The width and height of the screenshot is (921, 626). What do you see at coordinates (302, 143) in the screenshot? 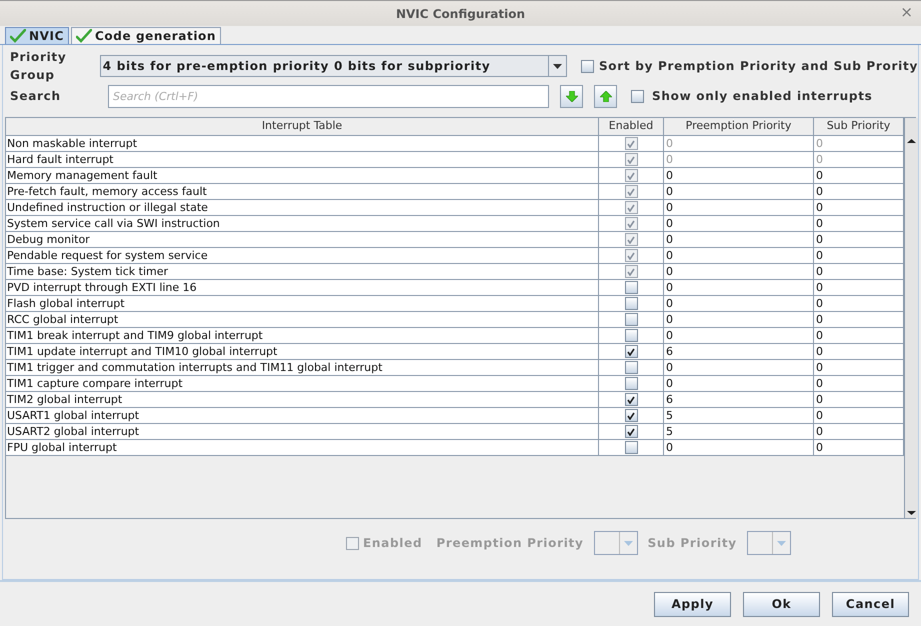
I see `table-cell: Non maskable interrupt` at bounding box center [302, 143].